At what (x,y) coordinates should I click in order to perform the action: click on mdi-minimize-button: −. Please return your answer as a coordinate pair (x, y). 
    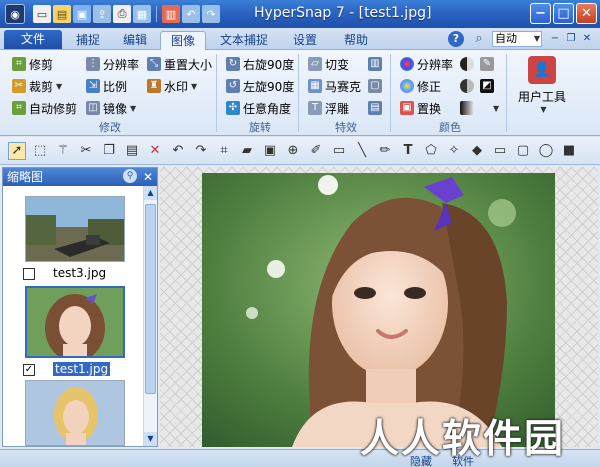
    Looking at the image, I should click on (555, 39).